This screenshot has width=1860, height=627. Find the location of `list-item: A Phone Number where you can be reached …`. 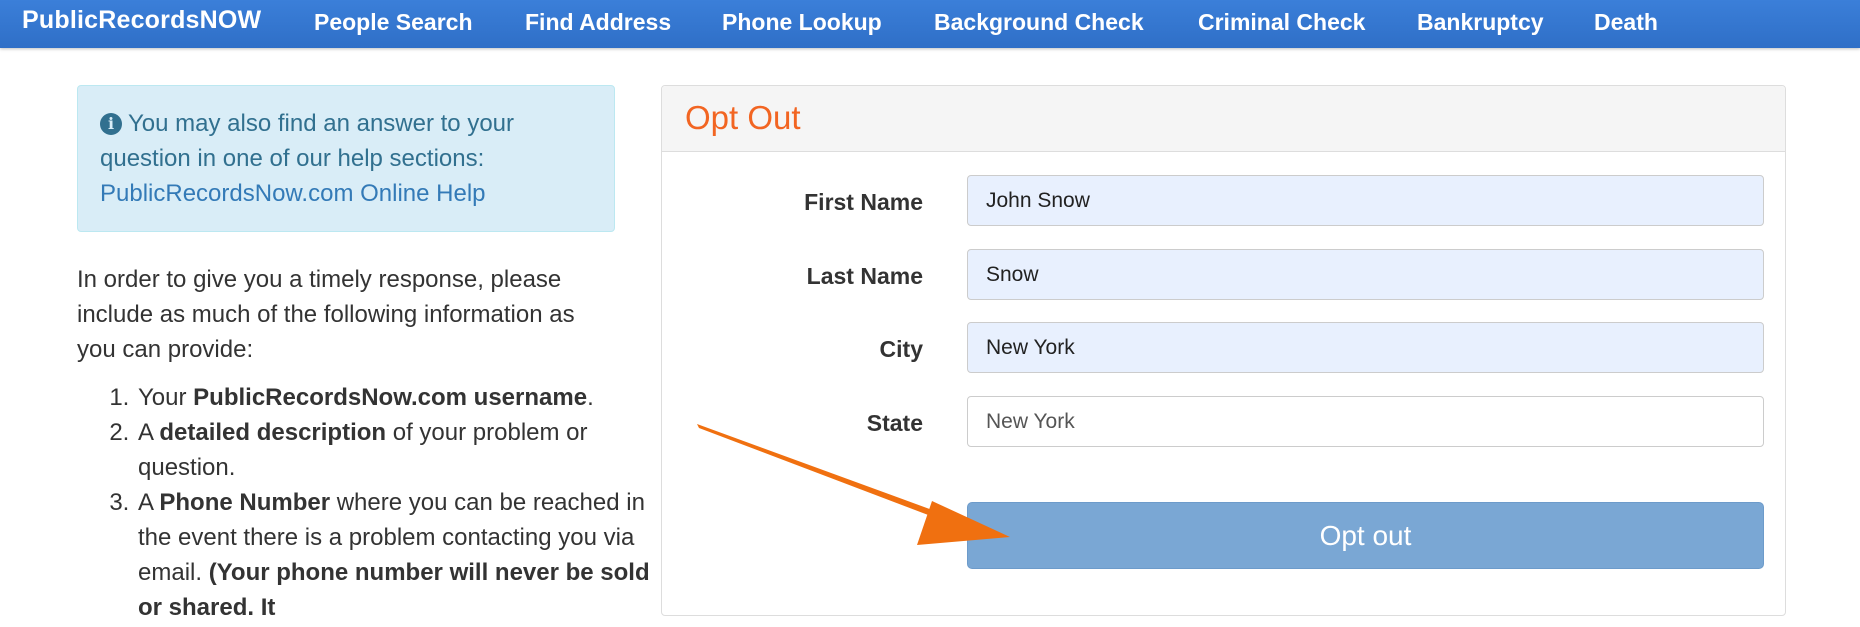

list-item: A Phone Number where you can be reached … is located at coordinates (406, 555).